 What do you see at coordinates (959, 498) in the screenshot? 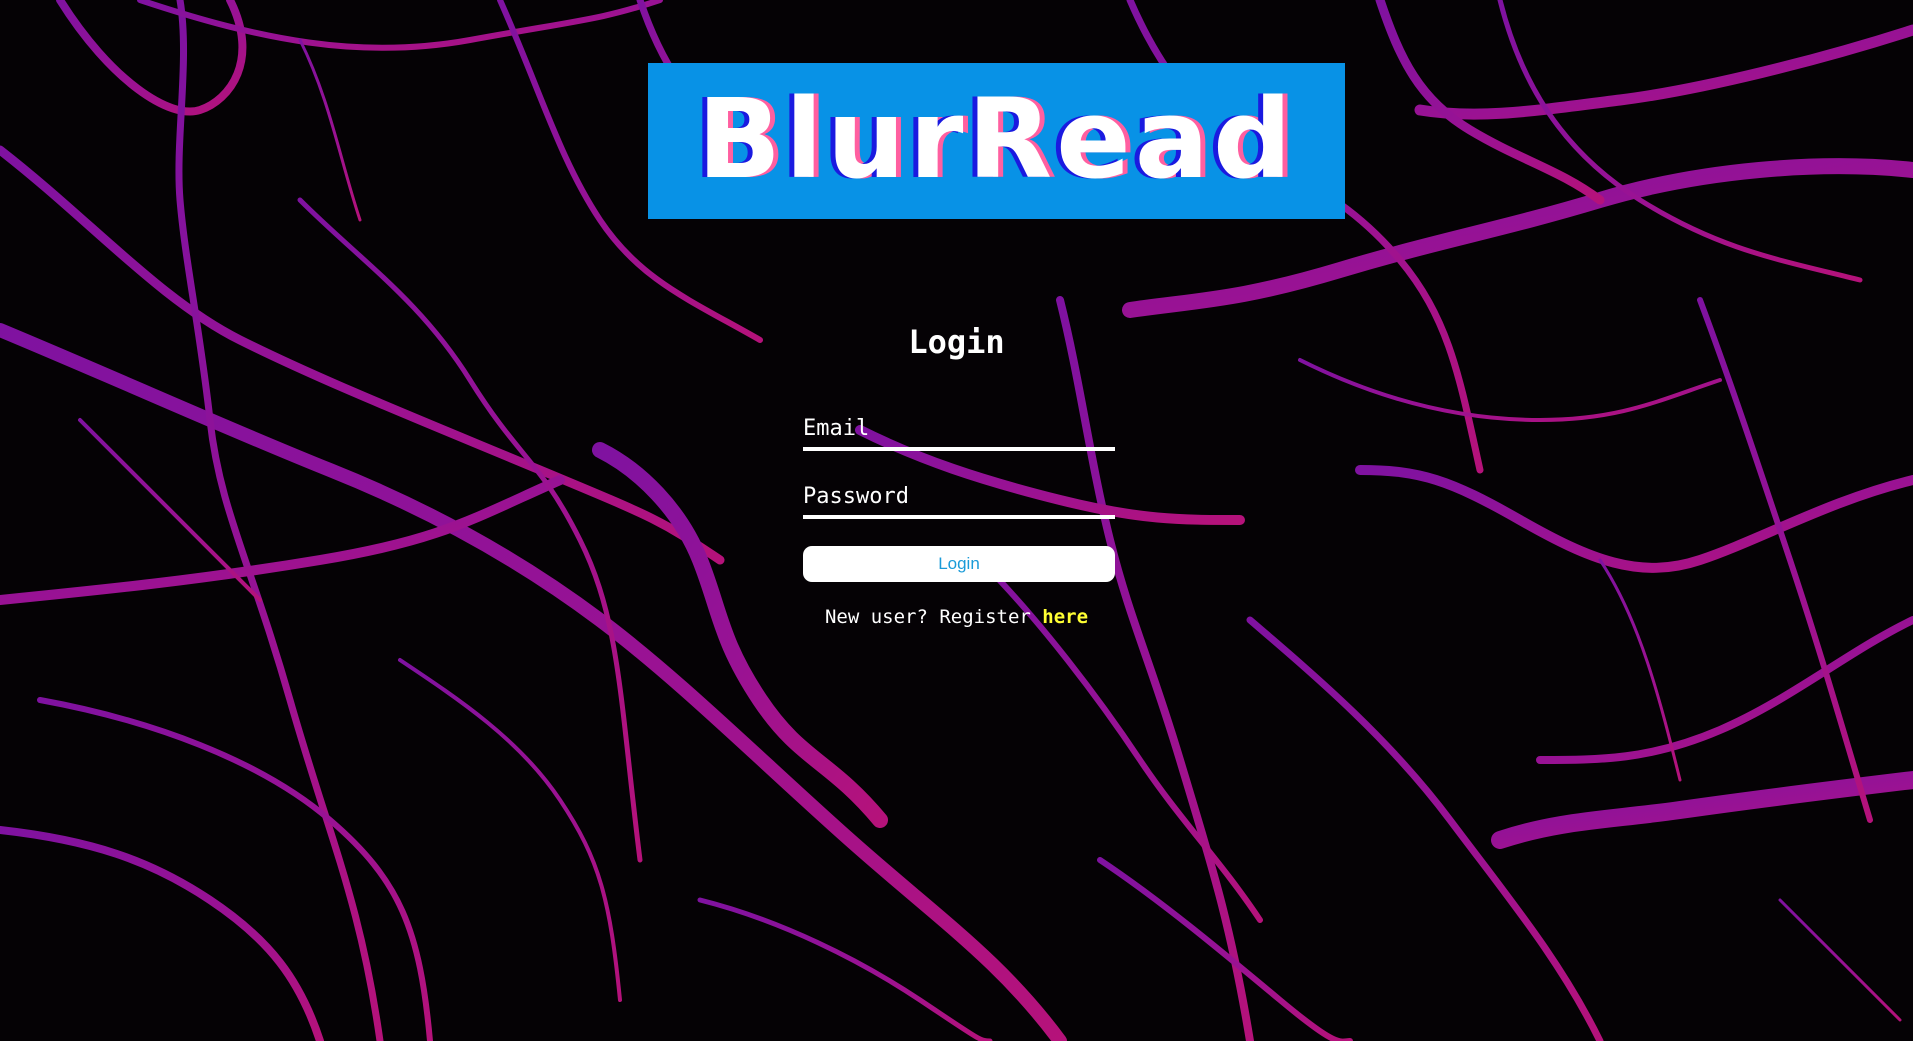
I see `password-field` at bounding box center [959, 498].